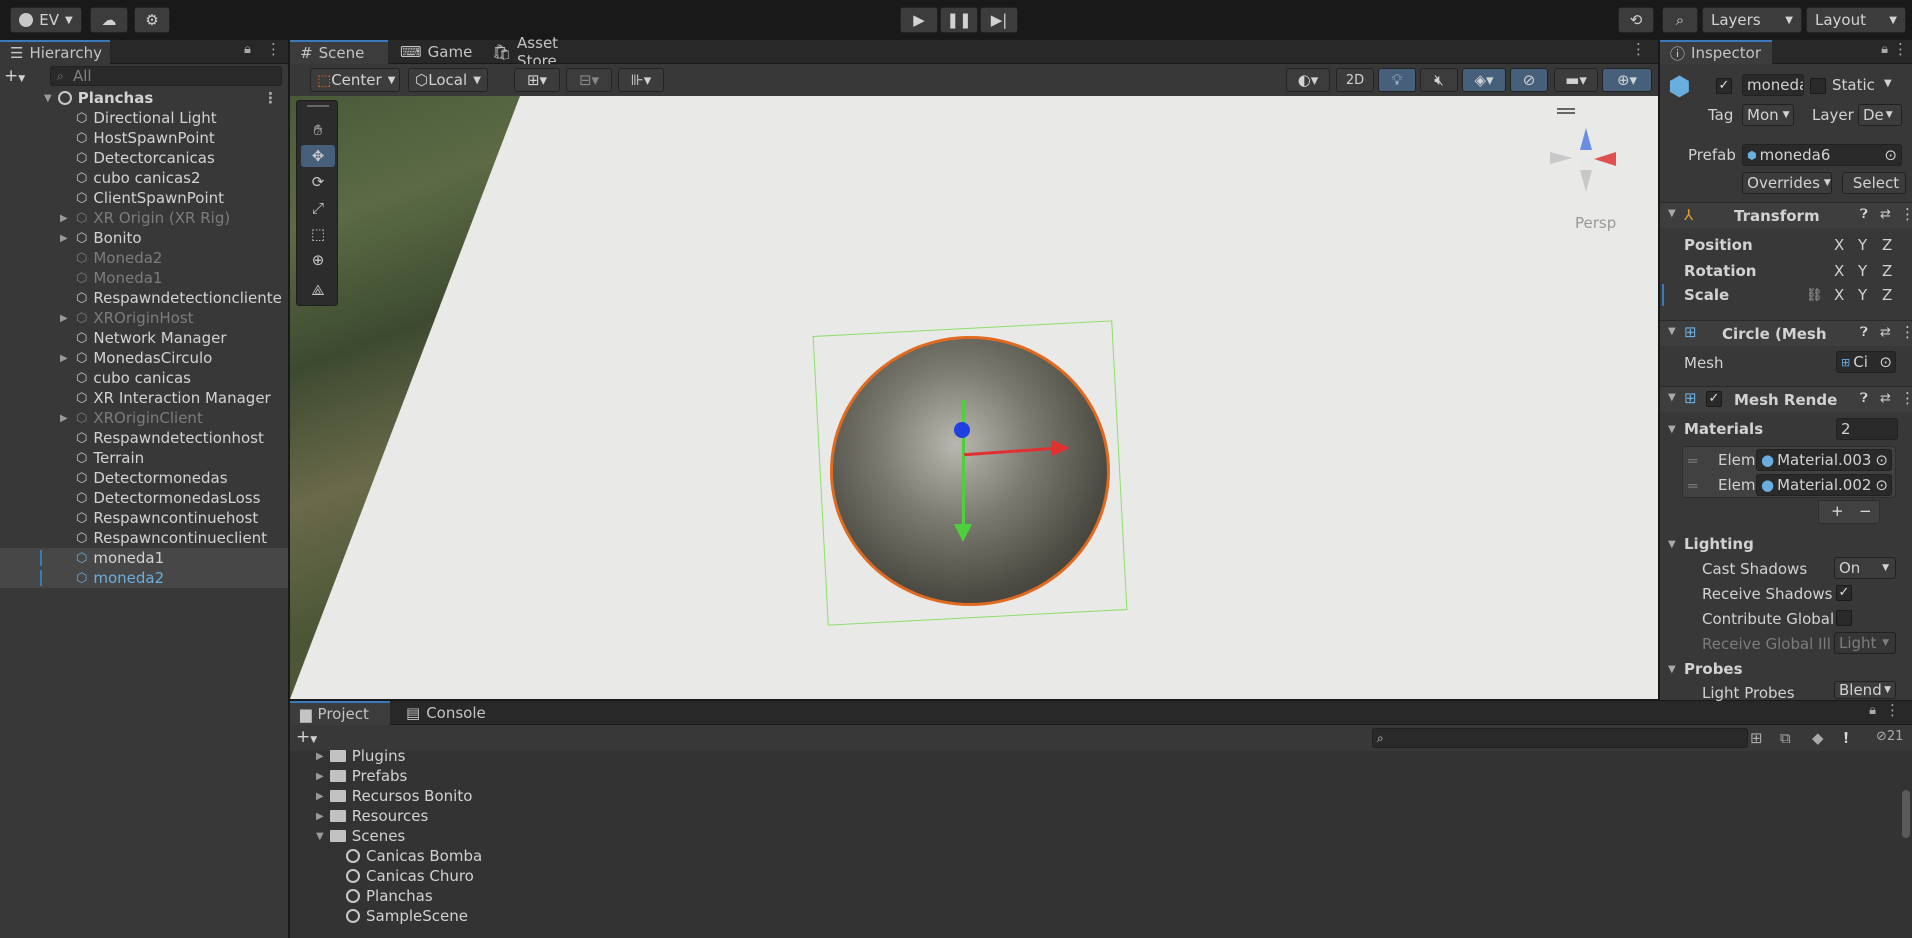  Describe the element at coordinates (1865, 568) in the screenshot. I see `cast-shadows-dropdown: On ▼` at that location.